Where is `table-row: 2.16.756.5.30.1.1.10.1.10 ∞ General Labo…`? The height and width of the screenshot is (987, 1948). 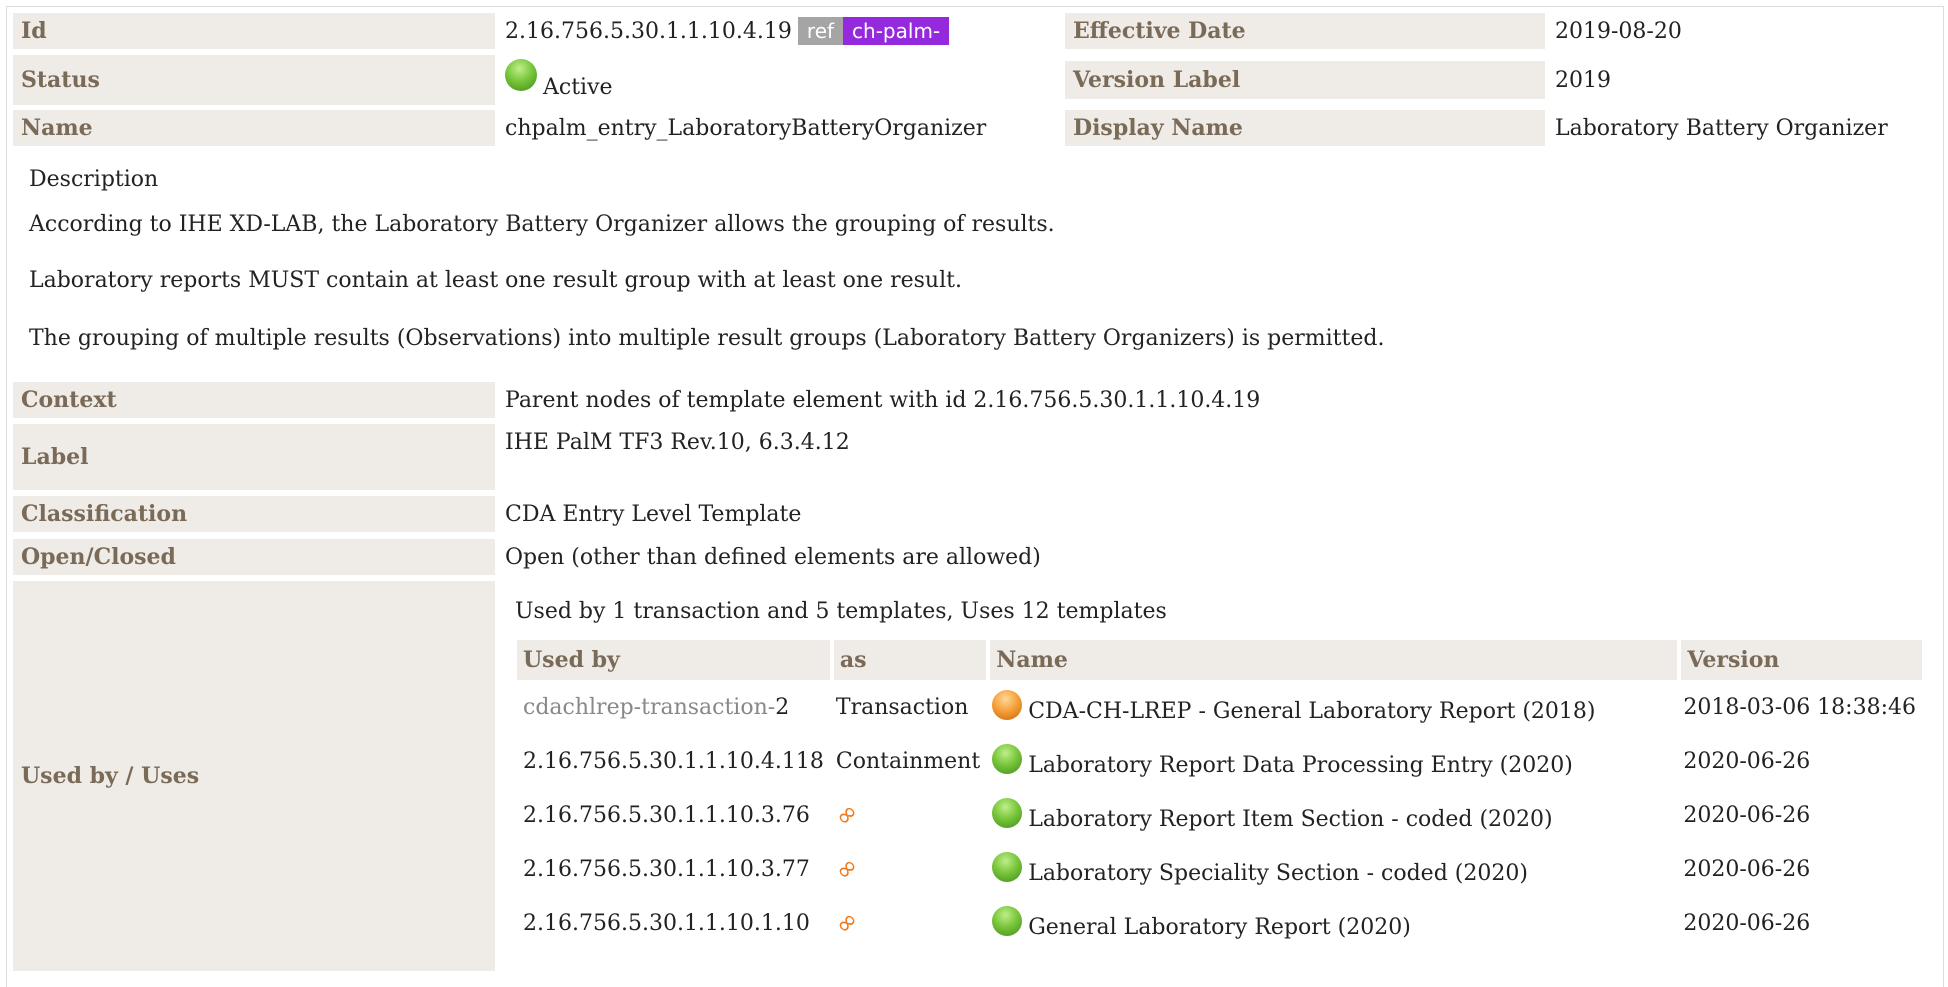 table-row: 2.16.756.5.30.1.1.10.1.10 ∞ General Labo… is located at coordinates (1219, 923).